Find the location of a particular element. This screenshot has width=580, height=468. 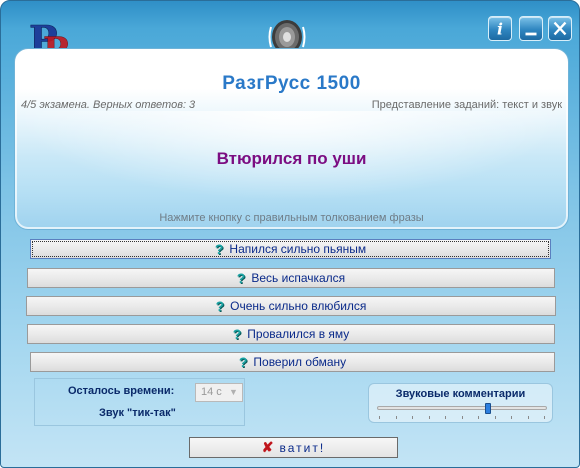

answer-label: Поверил обману is located at coordinates (300, 362).